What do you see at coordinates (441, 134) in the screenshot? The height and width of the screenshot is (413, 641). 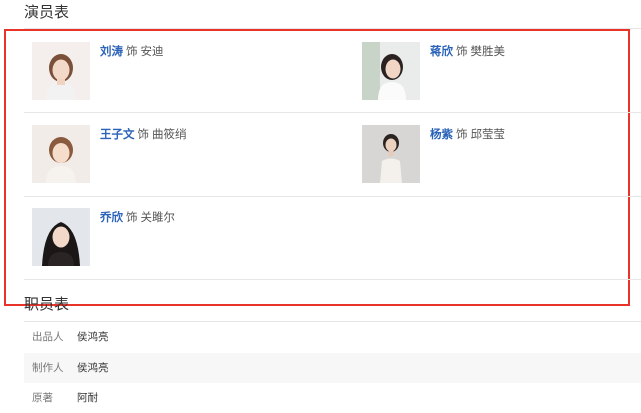 I see `actor-name-link: 杨紫` at bounding box center [441, 134].